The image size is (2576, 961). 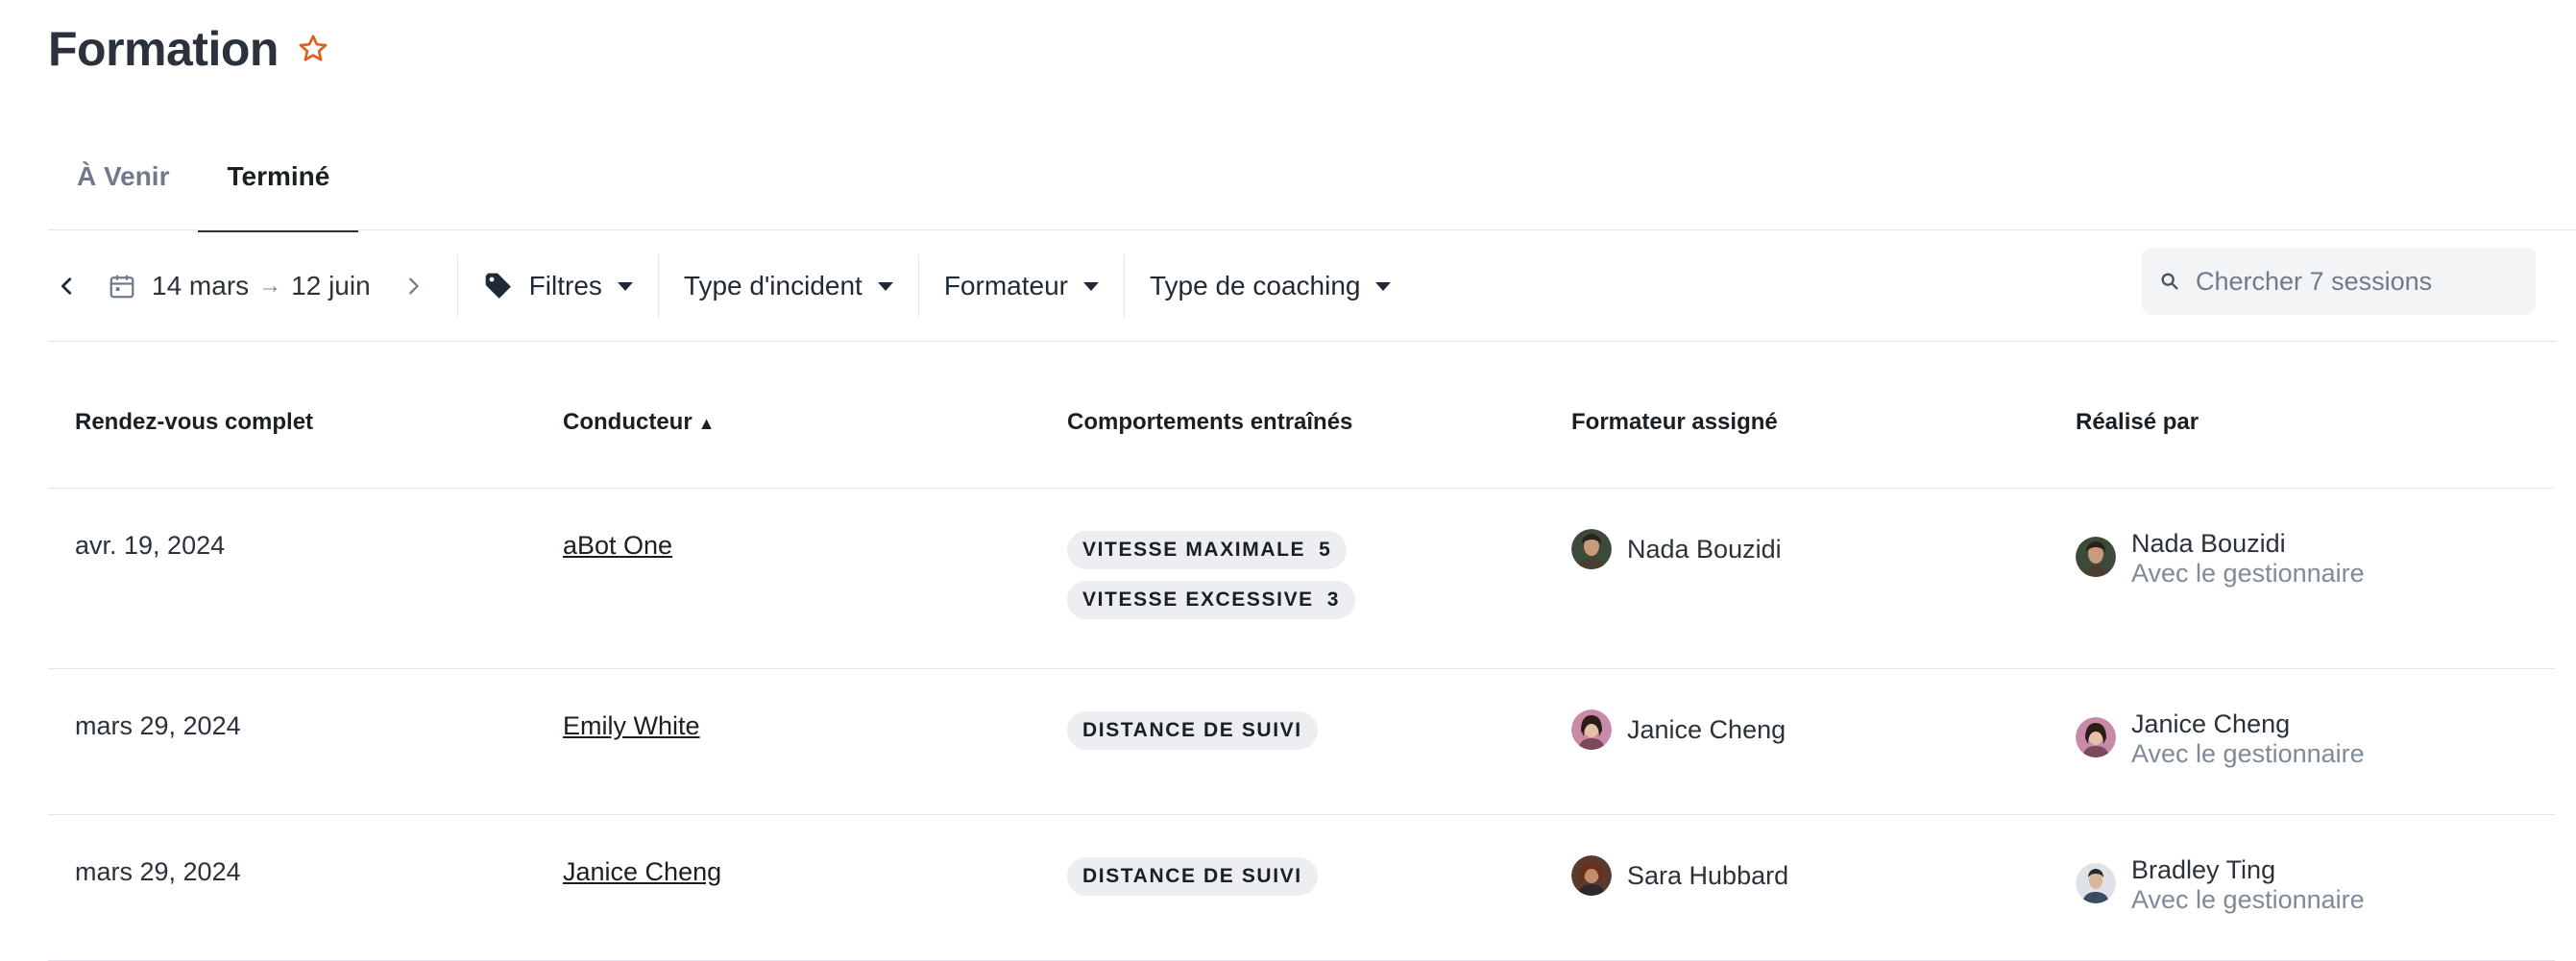 I want to click on behavior-badge: VITESSE EXCESSIVE 3, so click(x=1211, y=600).